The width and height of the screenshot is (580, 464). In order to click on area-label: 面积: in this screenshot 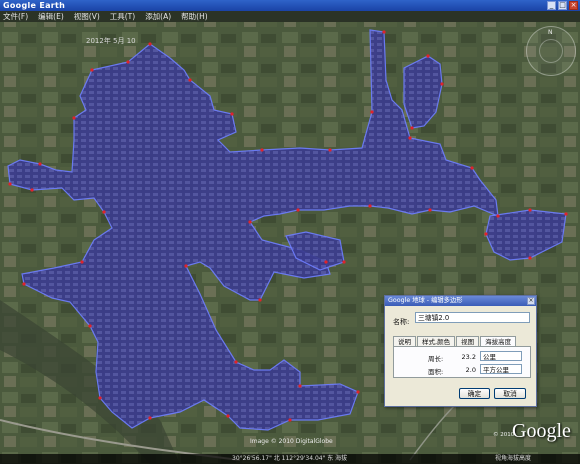, I will do `click(436, 372)`.